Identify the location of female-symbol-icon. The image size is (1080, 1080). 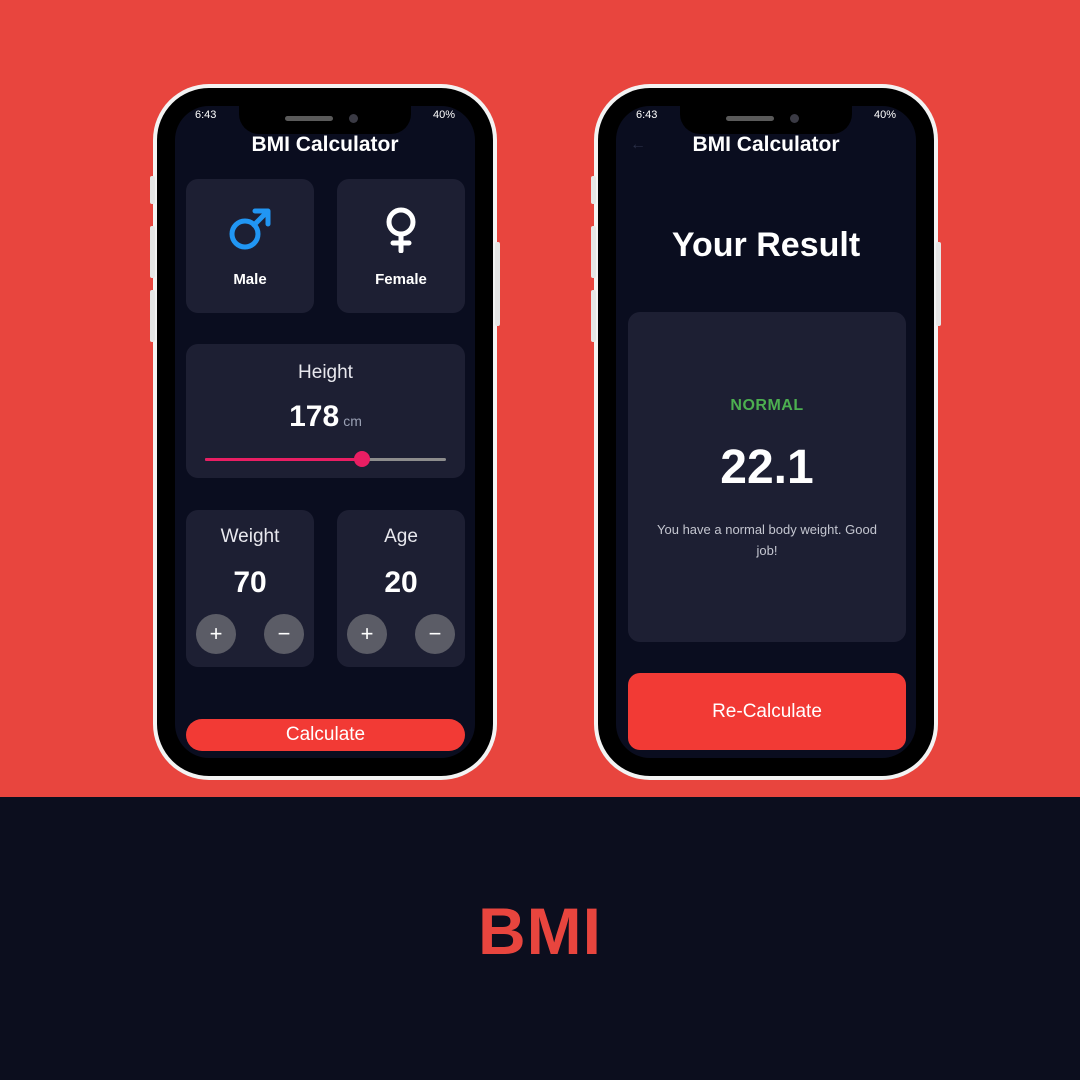
(401, 231).